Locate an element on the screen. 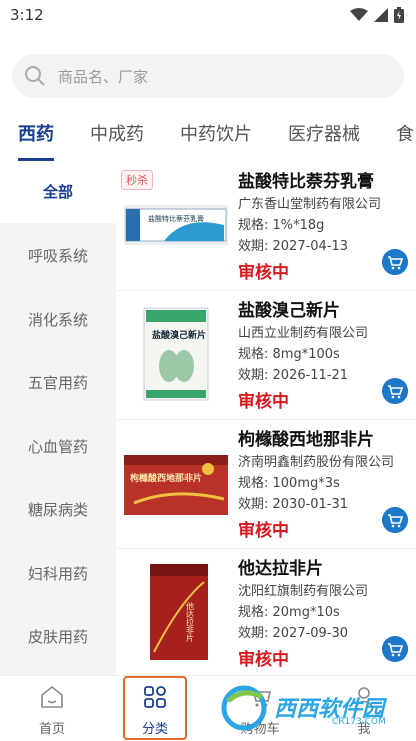 The width and height of the screenshot is (416, 741). tab-western-medicine: 西药 is located at coordinates (36, 133).